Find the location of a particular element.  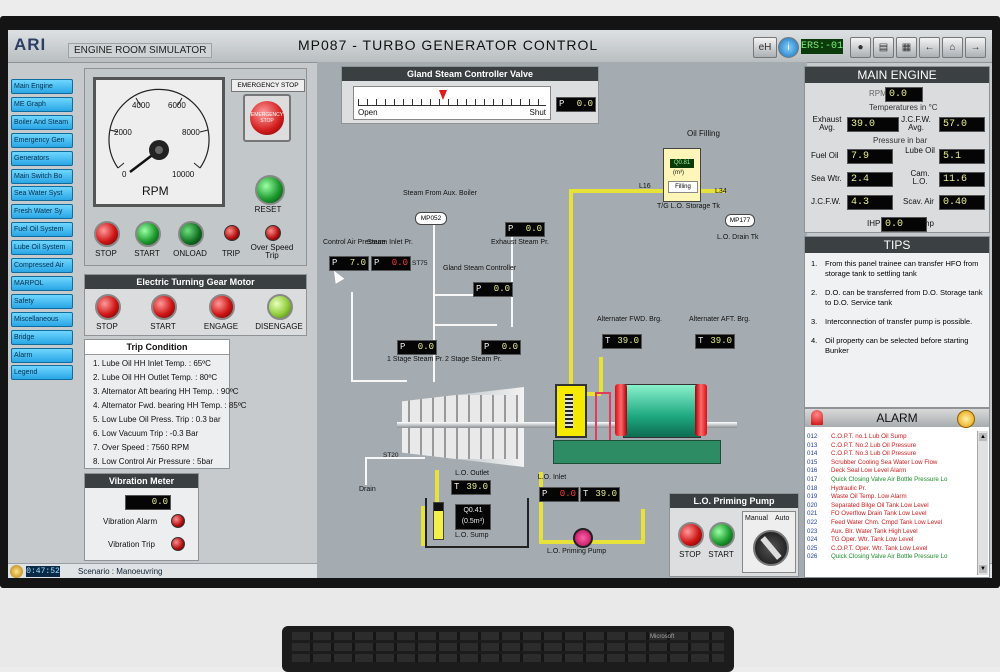

selector-knob is located at coordinates (771, 548).